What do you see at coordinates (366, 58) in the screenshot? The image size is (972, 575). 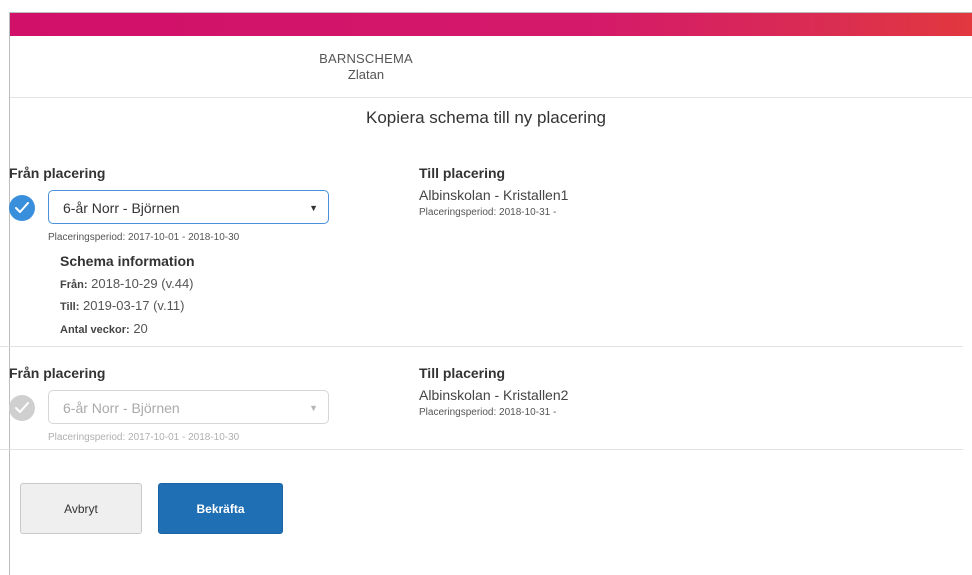 I see `app-title: BARNSCHEMA` at bounding box center [366, 58].